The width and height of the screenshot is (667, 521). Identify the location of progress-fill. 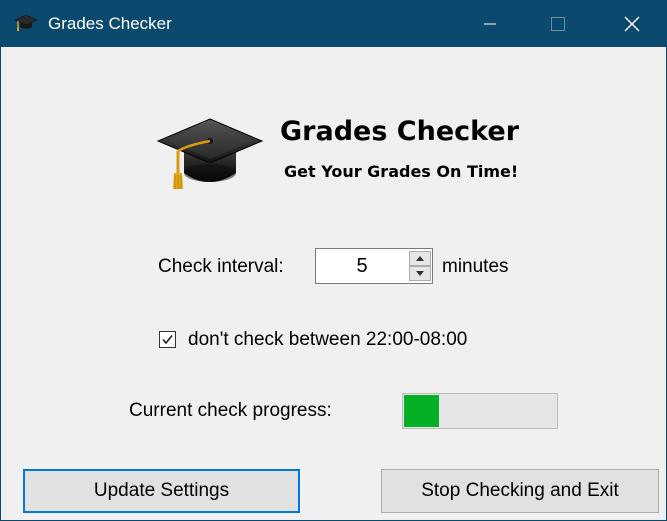
(421, 411).